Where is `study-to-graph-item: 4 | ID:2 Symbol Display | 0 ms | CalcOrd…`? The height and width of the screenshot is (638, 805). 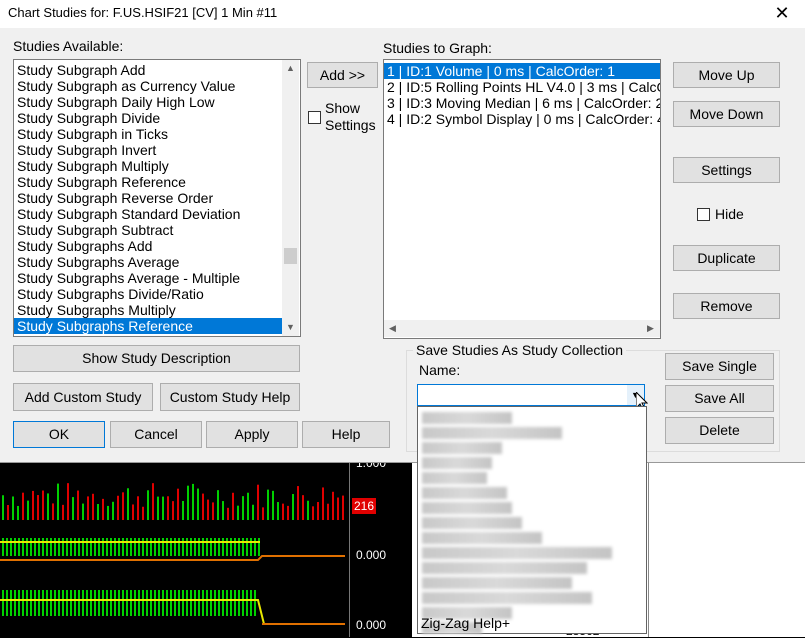 study-to-graph-item: 4 | ID:2 Symbol Display | 0 ms | CalcOrd… is located at coordinates (522, 119).